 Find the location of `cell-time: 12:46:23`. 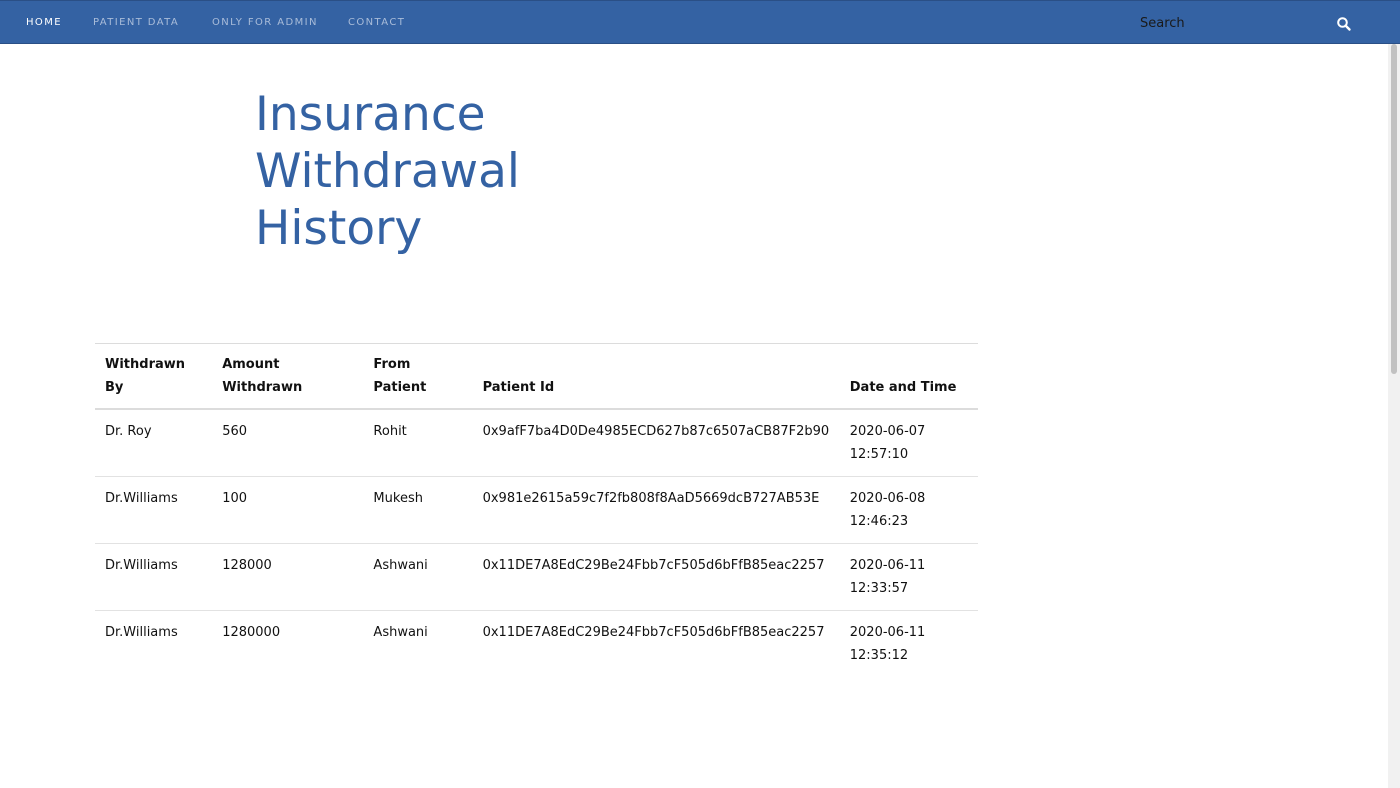

cell-time: 12:46:23 is located at coordinates (879, 521).